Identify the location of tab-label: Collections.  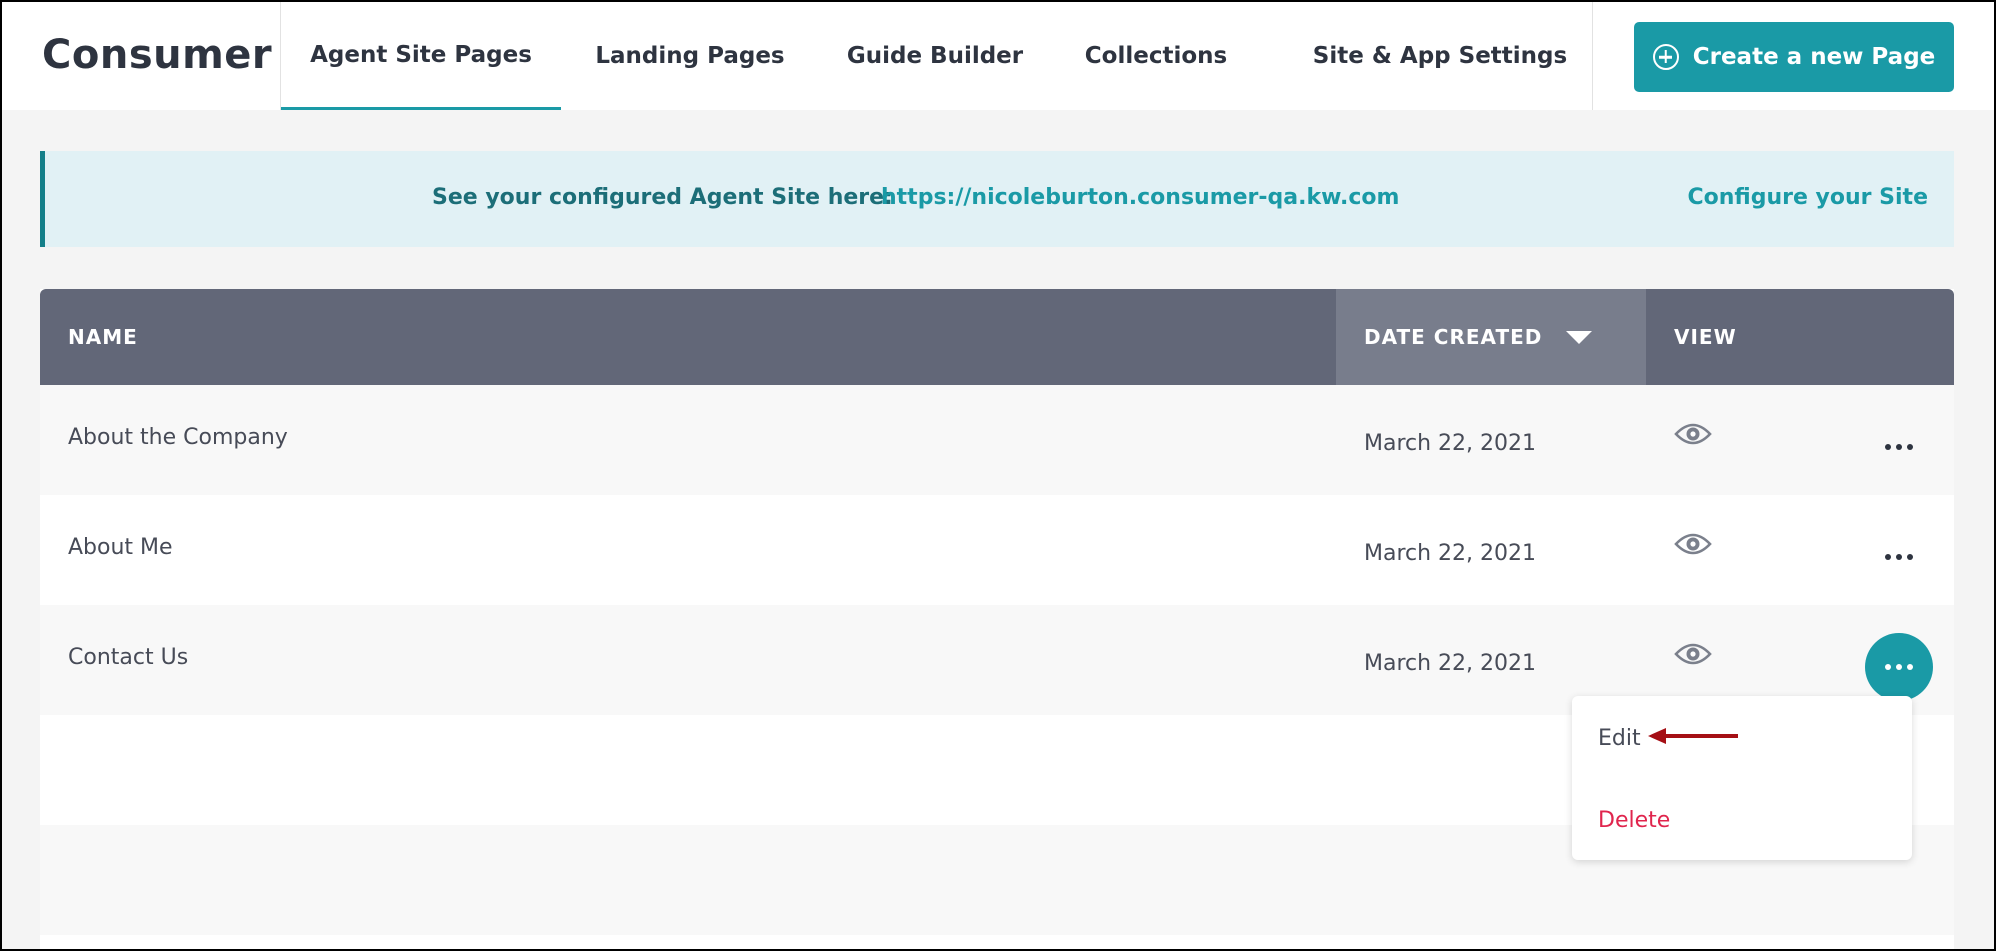
(1156, 56).